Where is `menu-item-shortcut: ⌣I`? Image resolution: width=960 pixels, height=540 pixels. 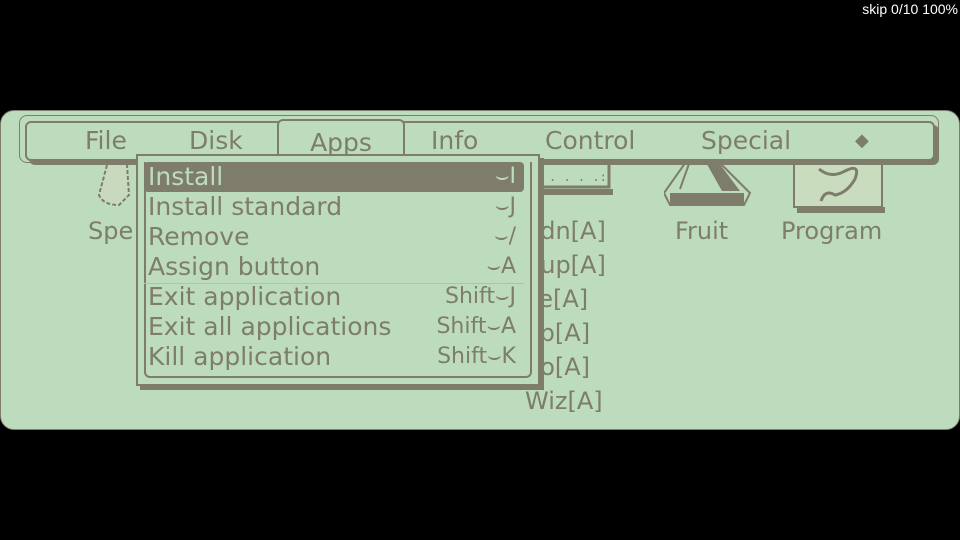 menu-item-shortcut: ⌣I is located at coordinates (505, 176).